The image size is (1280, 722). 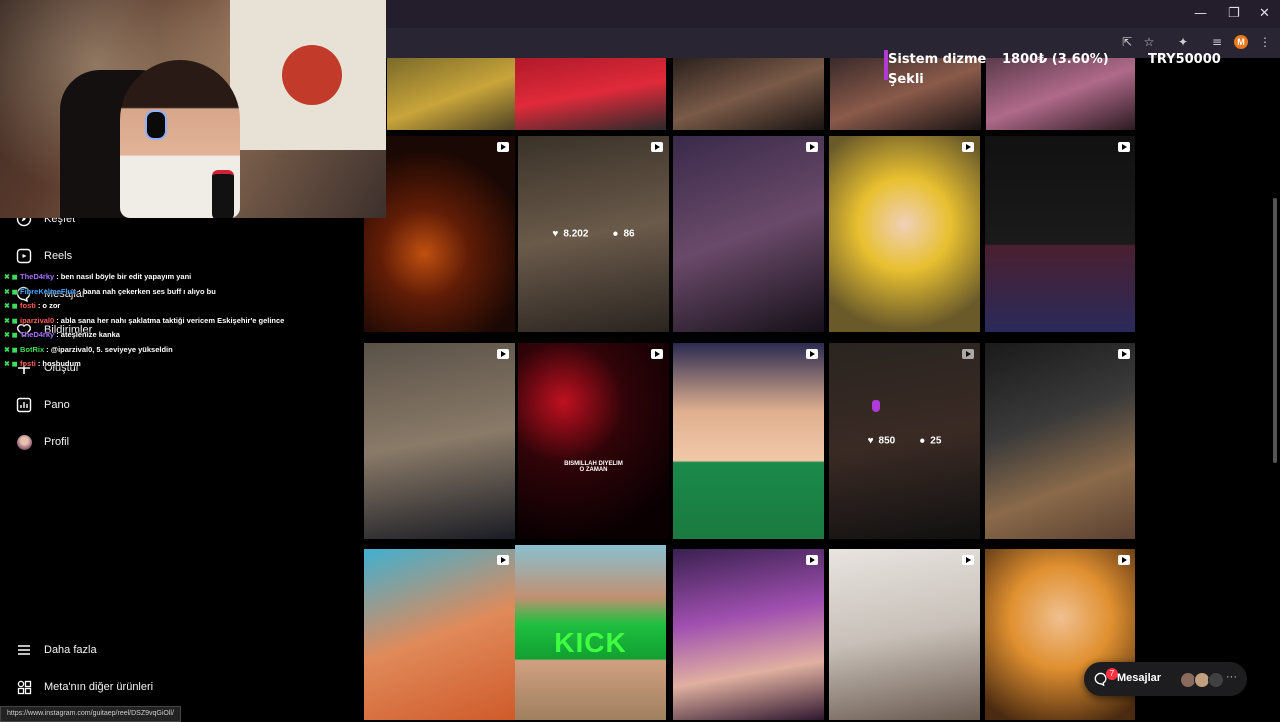 What do you see at coordinates (590, 642) in the screenshot?
I see `kick-logo: KICK` at bounding box center [590, 642].